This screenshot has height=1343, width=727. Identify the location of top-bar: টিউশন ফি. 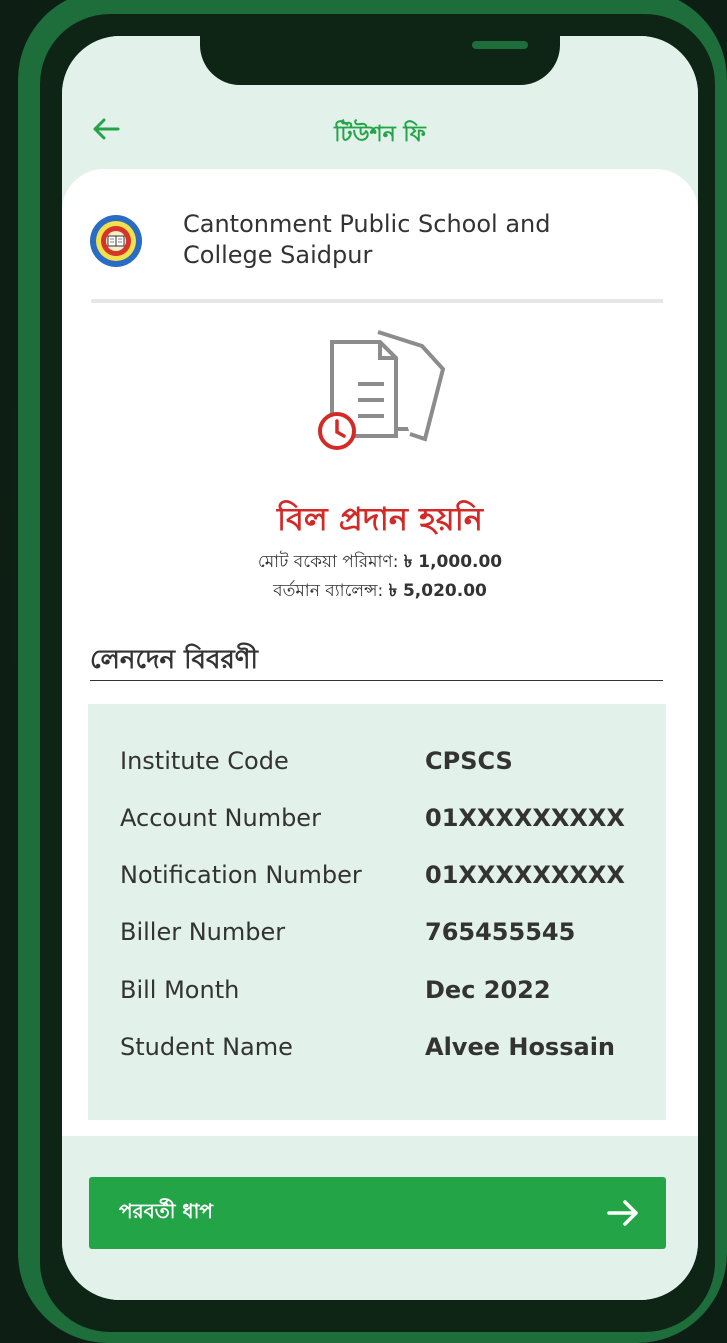
(380, 133).